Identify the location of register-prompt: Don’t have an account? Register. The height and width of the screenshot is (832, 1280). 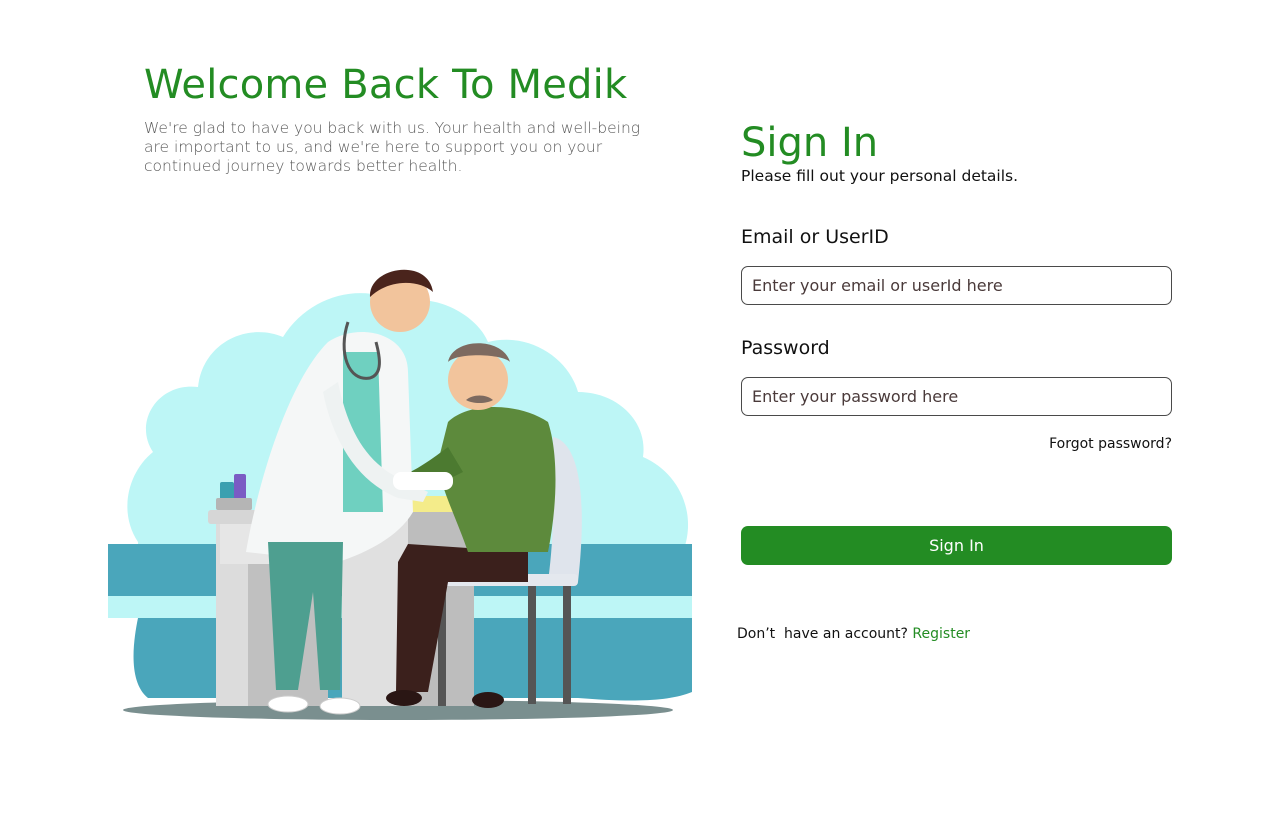
(853, 634).